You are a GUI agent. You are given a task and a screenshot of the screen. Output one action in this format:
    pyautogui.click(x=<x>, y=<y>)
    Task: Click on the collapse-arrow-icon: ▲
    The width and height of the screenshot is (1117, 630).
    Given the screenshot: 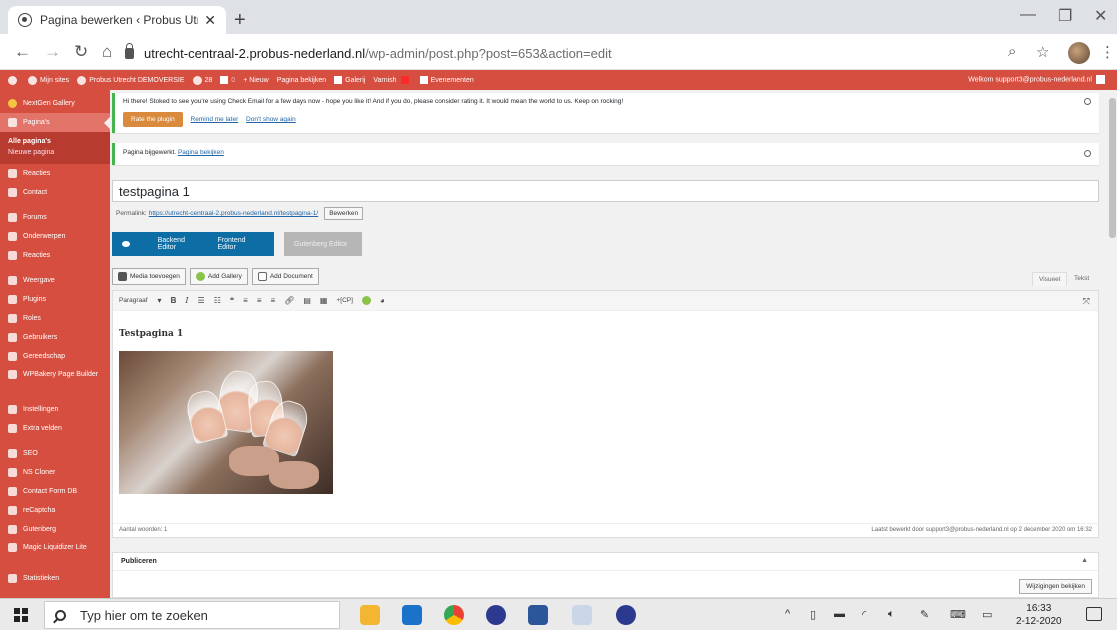 What is the action you would take?
    pyautogui.click(x=1084, y=560)
    